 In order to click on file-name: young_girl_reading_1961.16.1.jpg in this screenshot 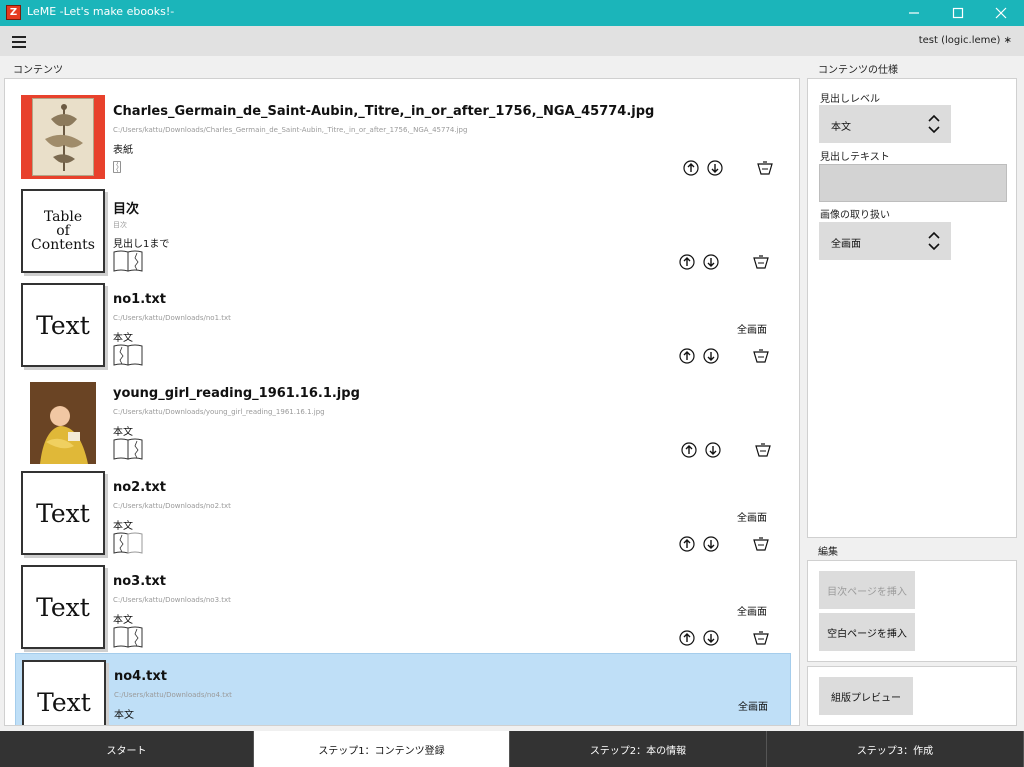, I will do `click(236, 393)`.